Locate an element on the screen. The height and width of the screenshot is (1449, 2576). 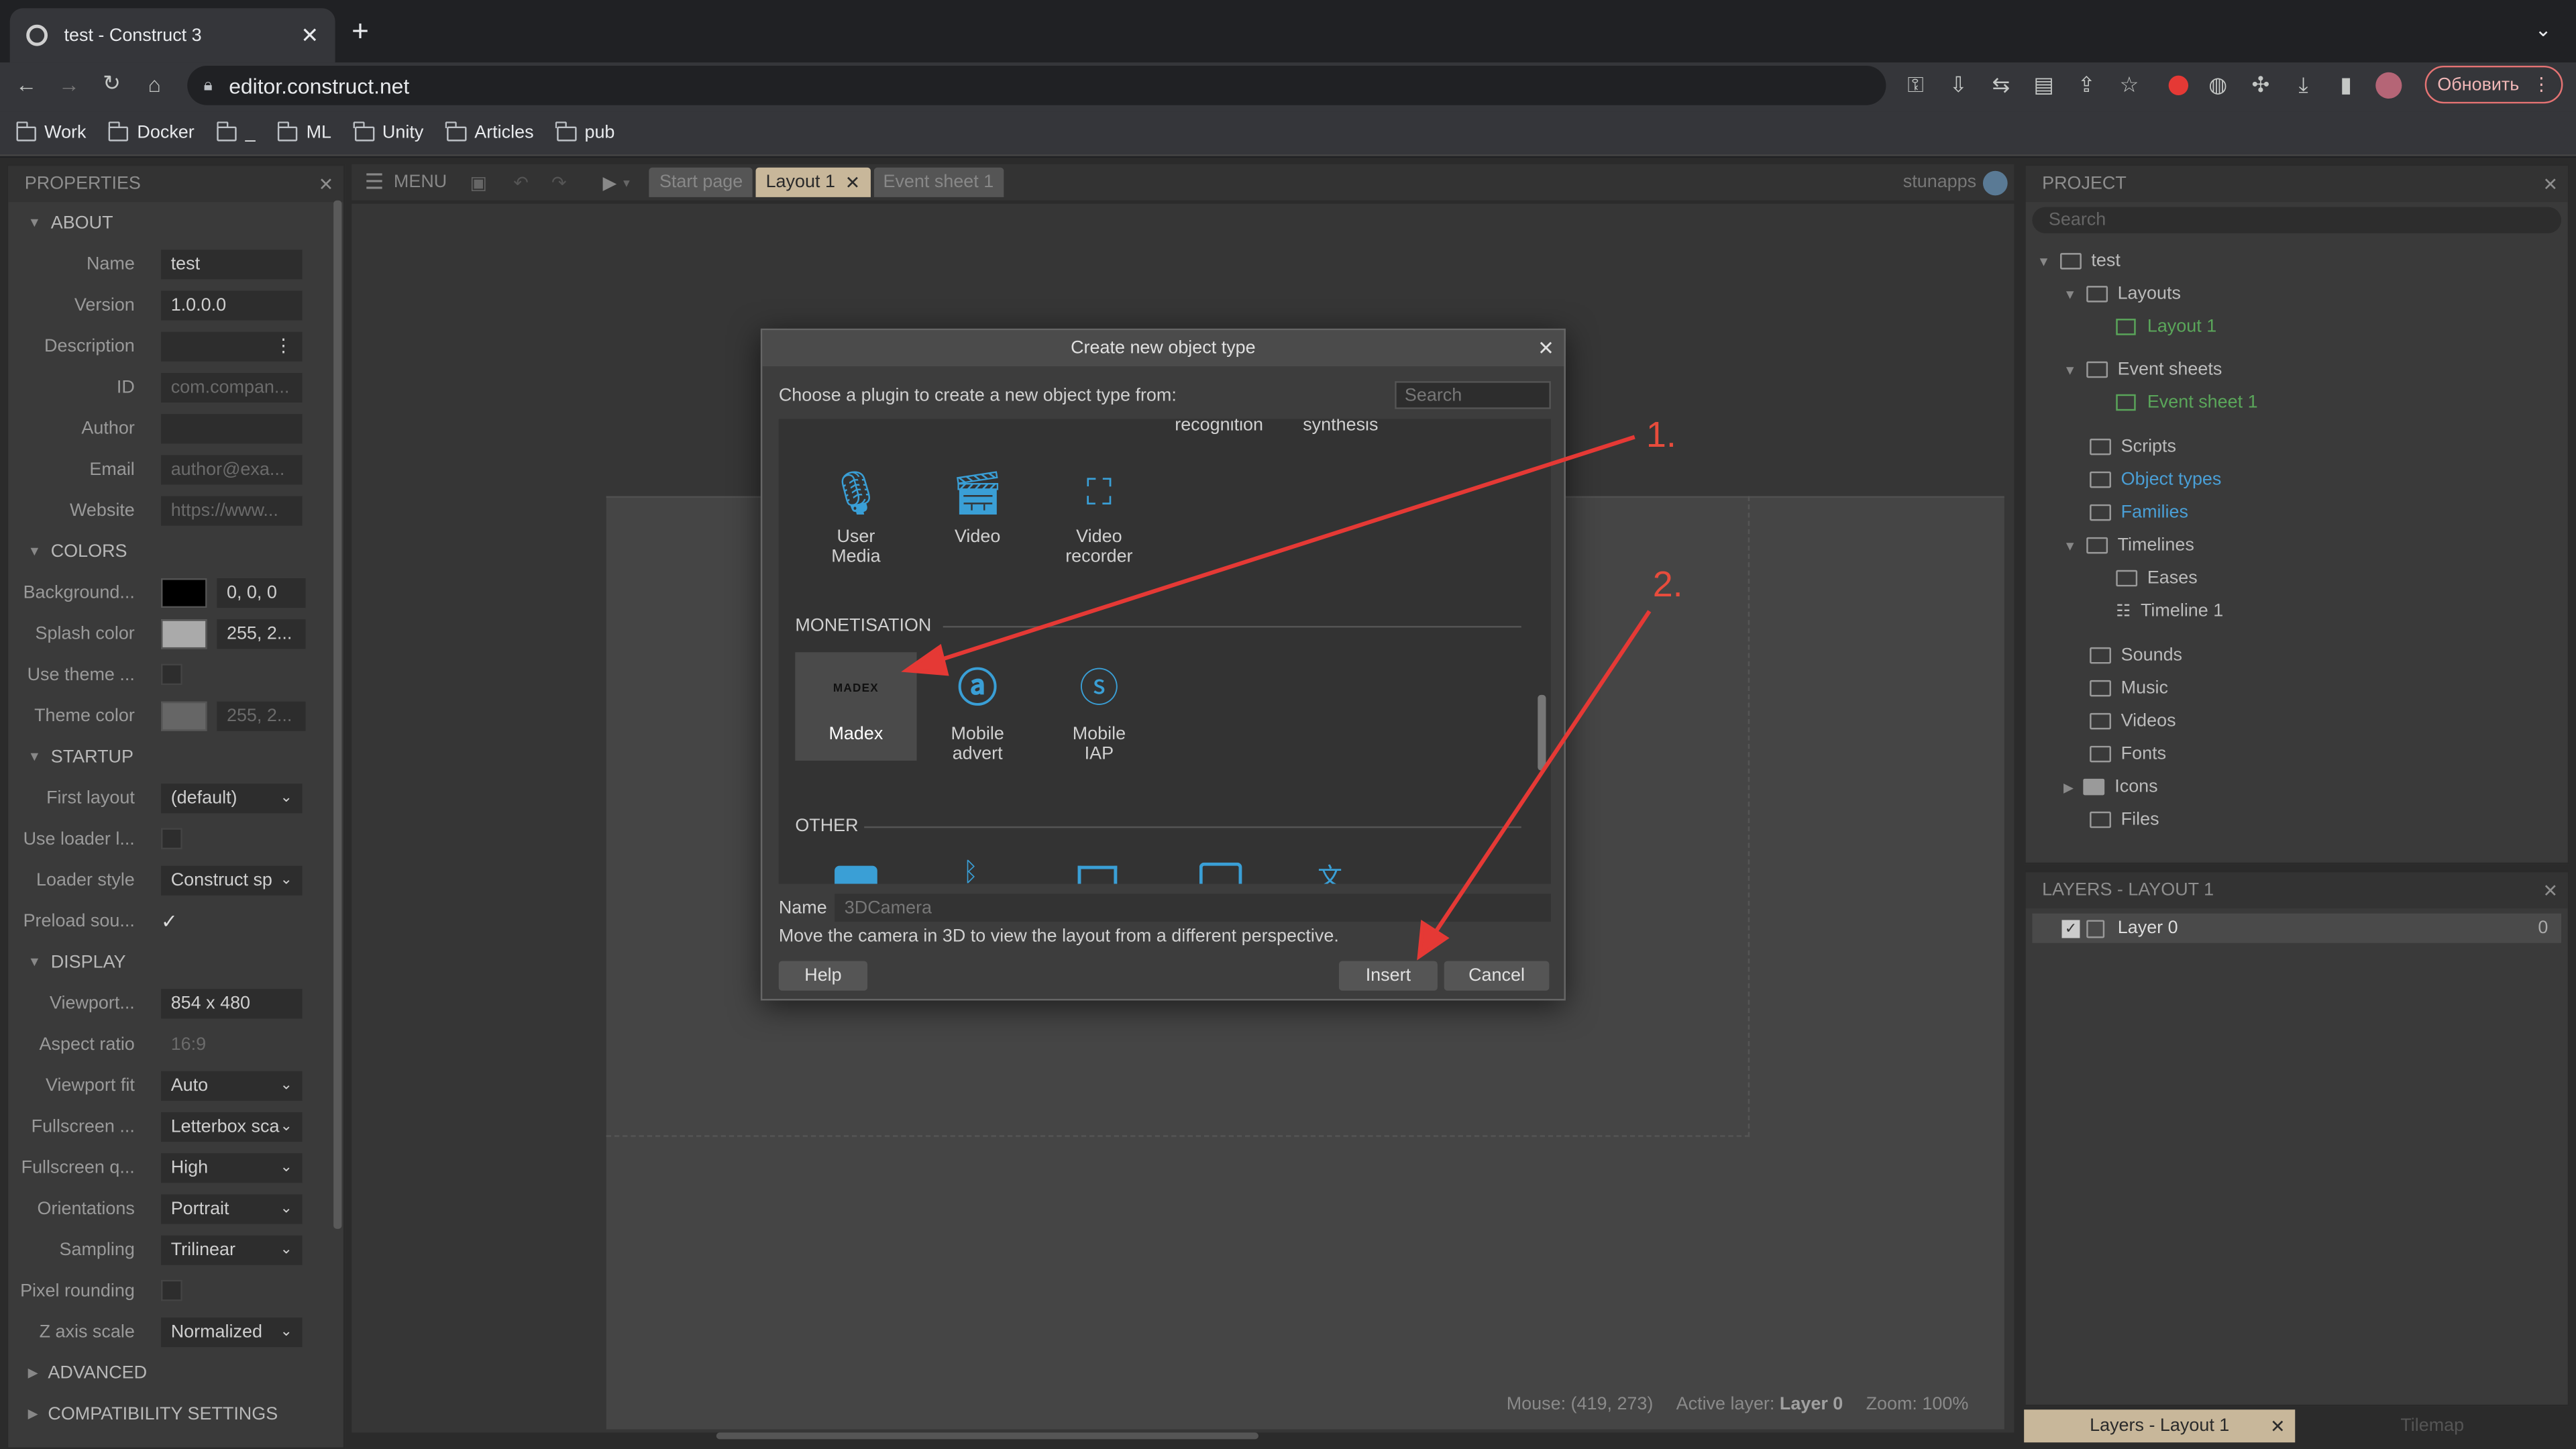
arrow-2-head is located at coordinates (1433, 940).